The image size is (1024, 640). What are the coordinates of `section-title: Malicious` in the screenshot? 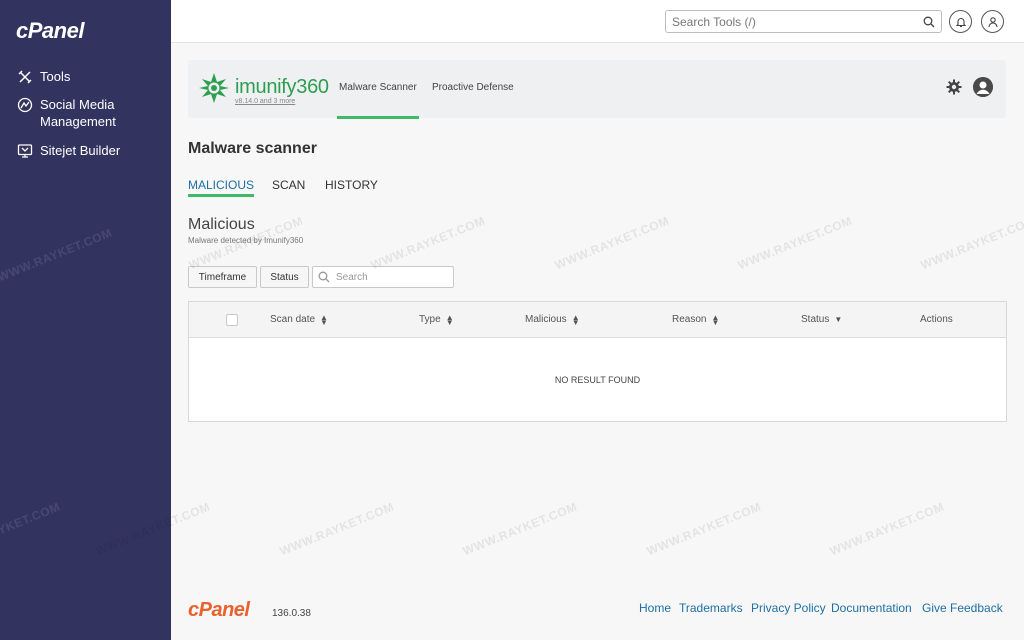 It's located at (221, 224).